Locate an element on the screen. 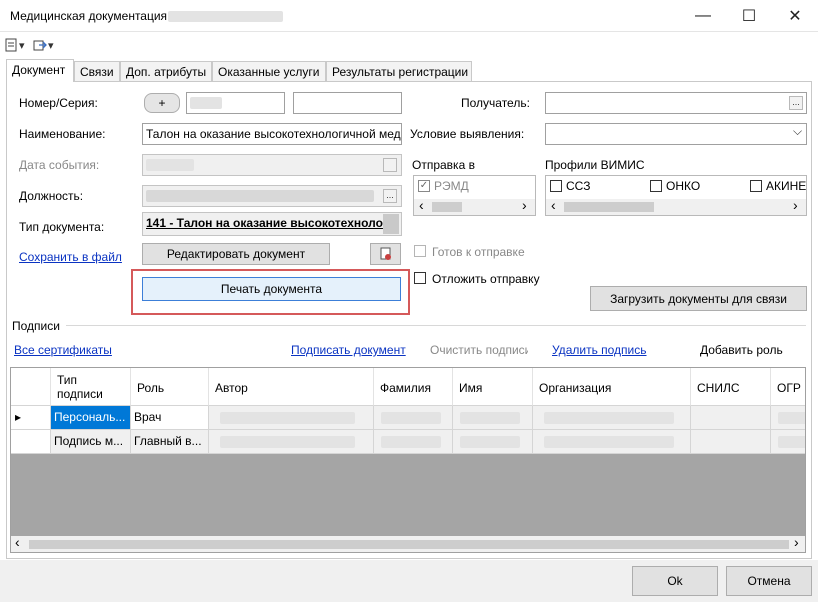  export-icon is located at coordinates (40, 45).